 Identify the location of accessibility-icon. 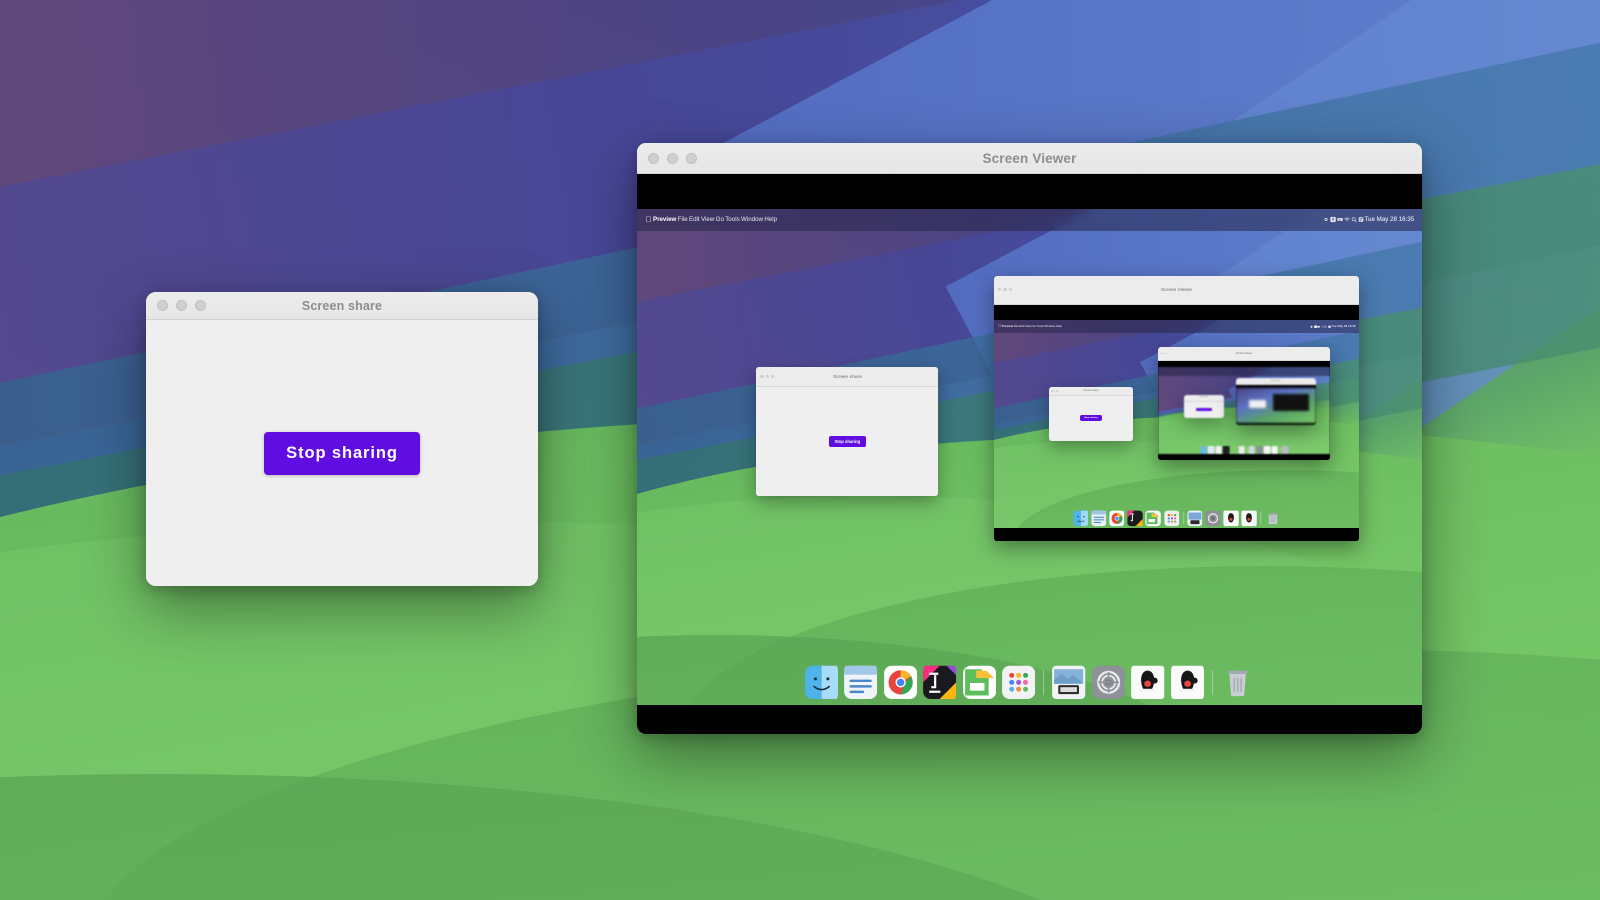
(1332, 219).